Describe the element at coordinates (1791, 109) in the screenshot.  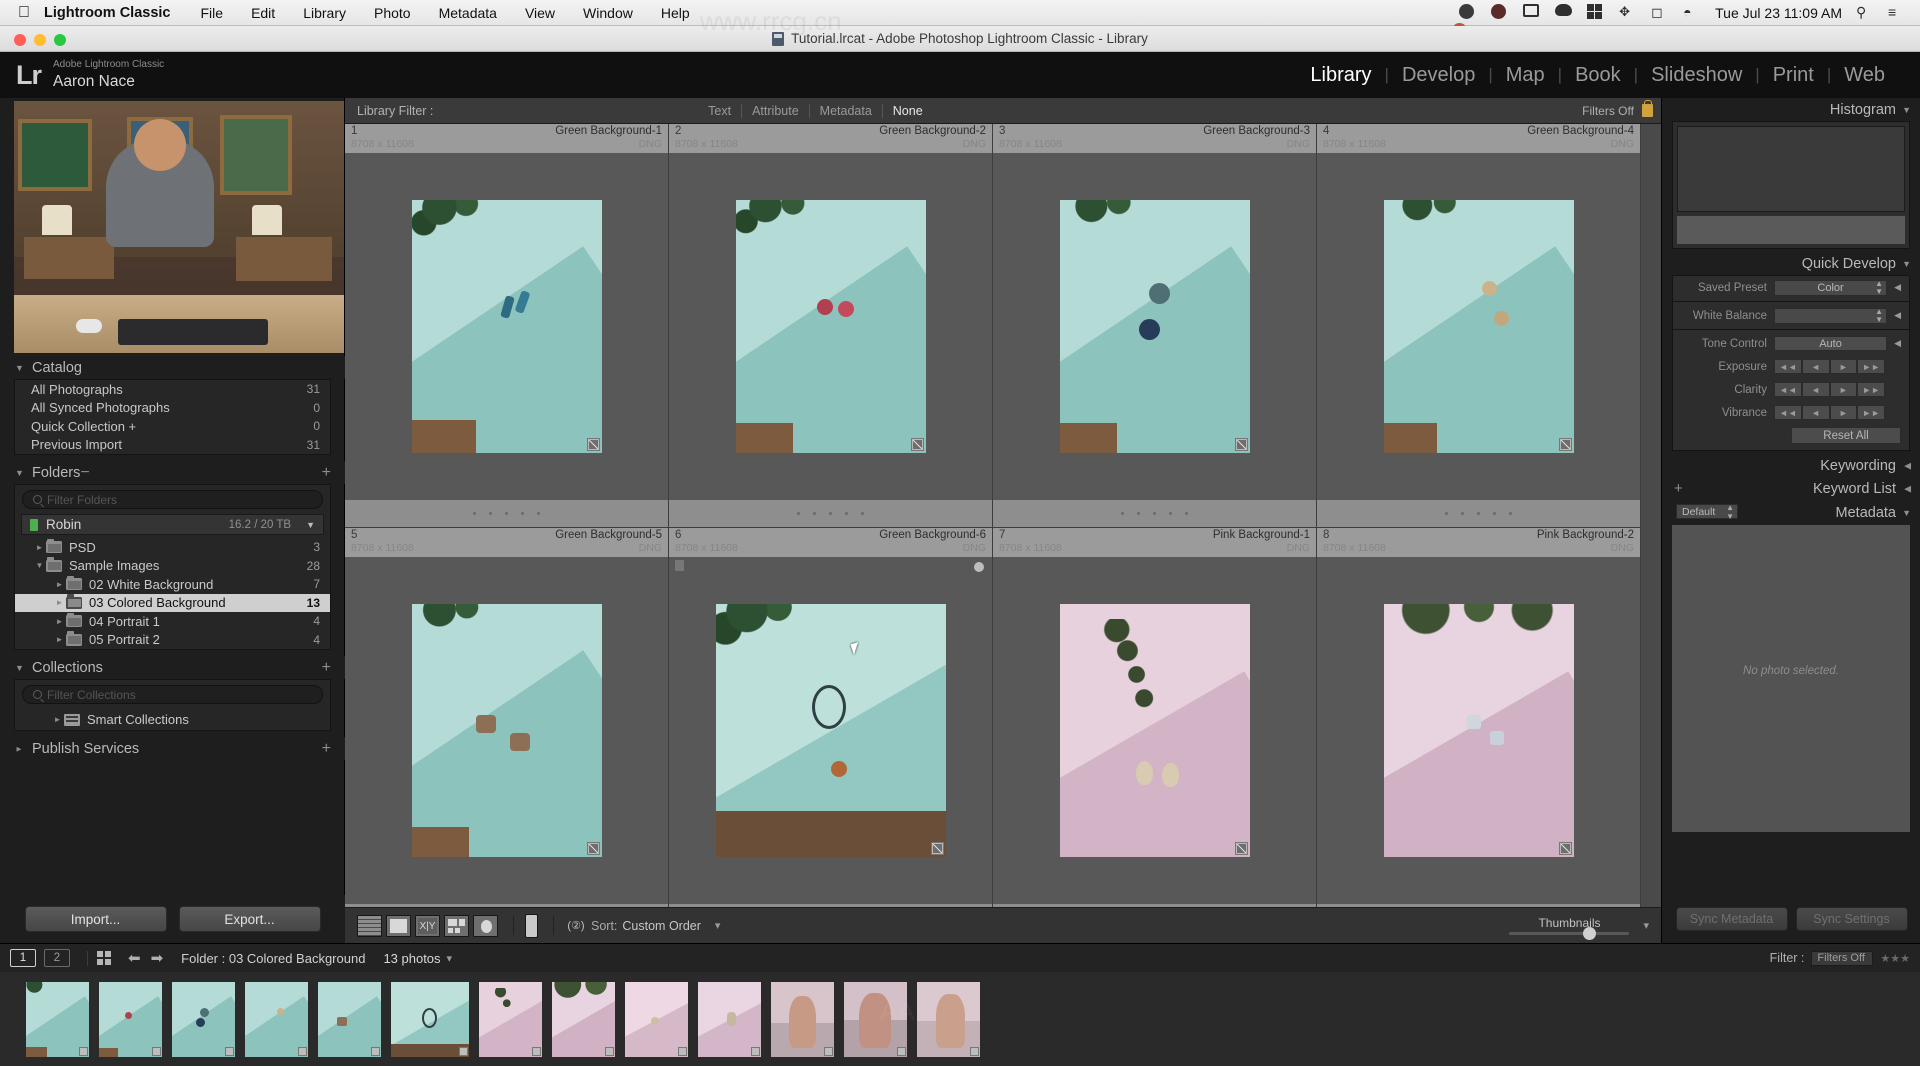
I see `histogram-section-header: Histogram ▼` at that location.